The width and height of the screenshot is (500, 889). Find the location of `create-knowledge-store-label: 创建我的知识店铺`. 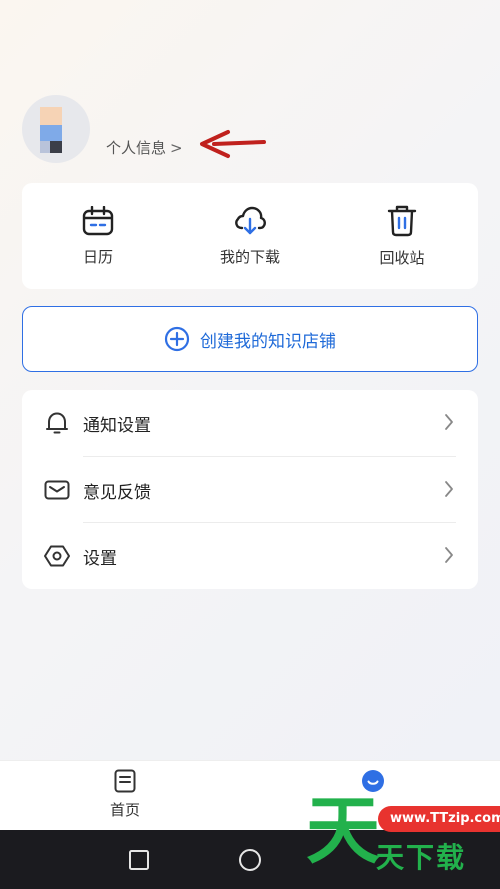

create-knowledge-store-label: 创建我的知识店铺 is located at coordinates (268, 341).